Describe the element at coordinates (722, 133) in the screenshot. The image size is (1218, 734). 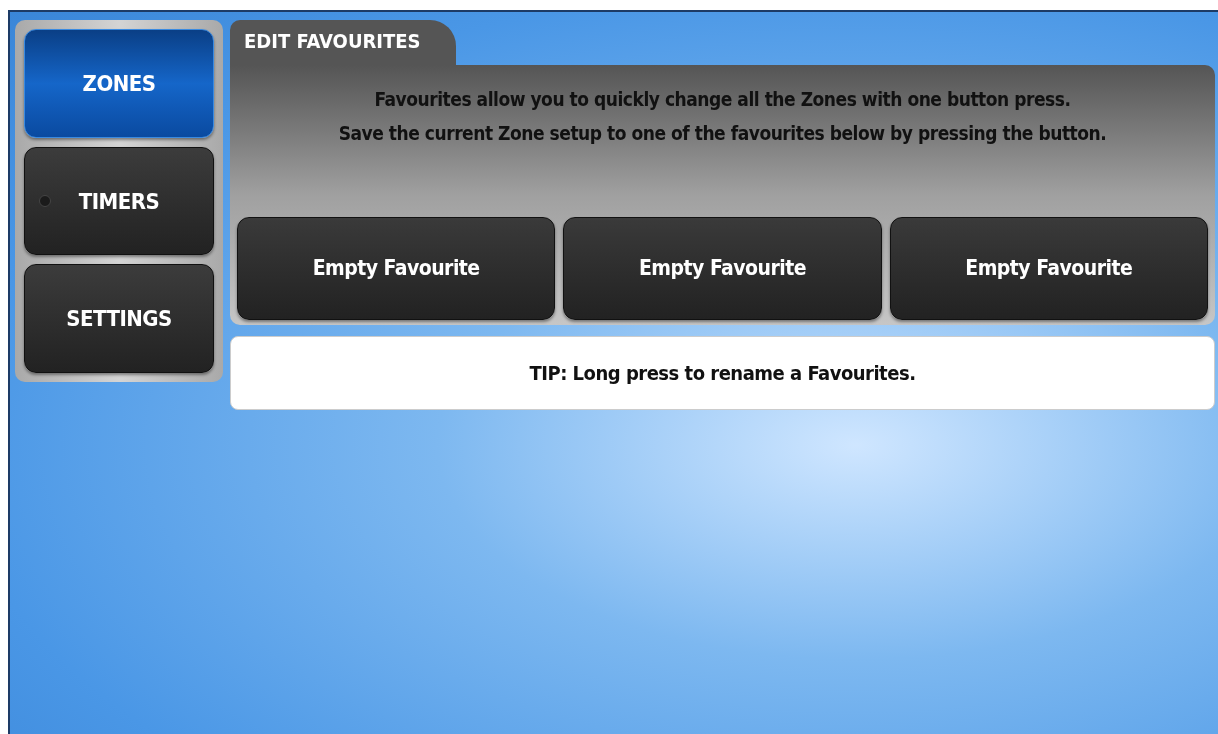
I see `description-text: Save the current Zone setup to one of the favourites below by pressing the button.` at that location.